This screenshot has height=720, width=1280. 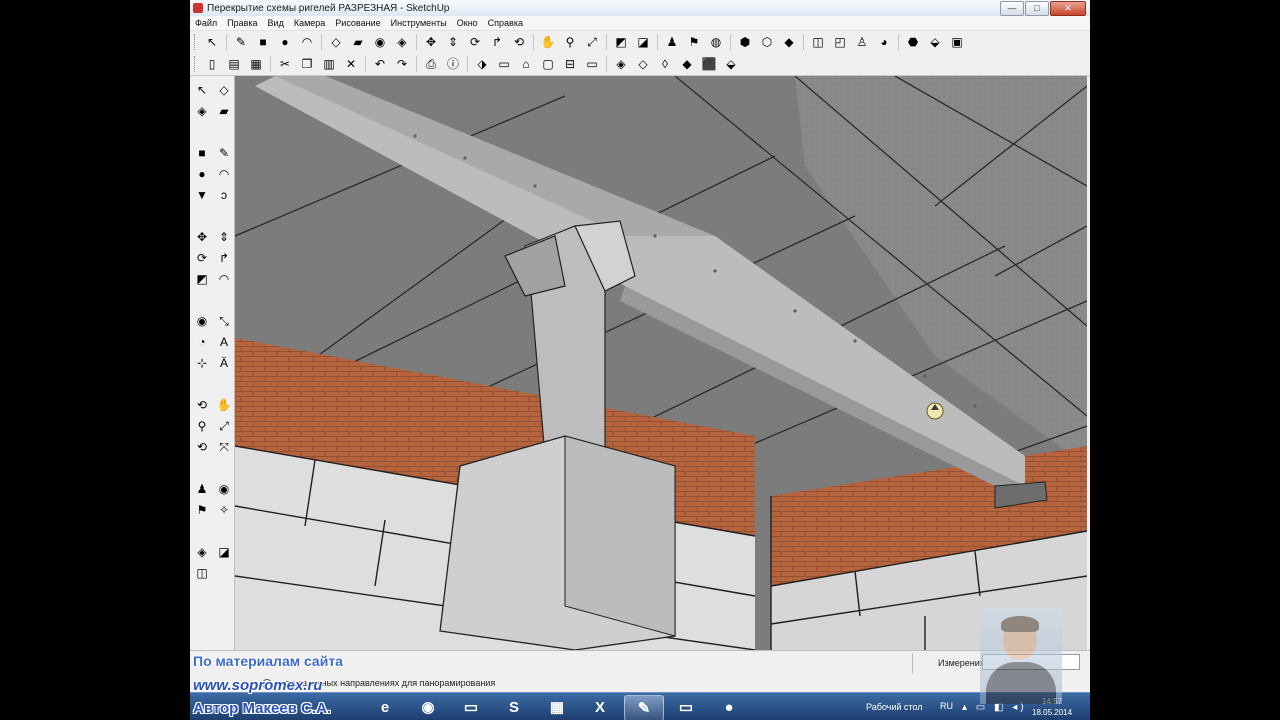 I want to click on display-section-icon: ◪, so click(x=643, y=42).